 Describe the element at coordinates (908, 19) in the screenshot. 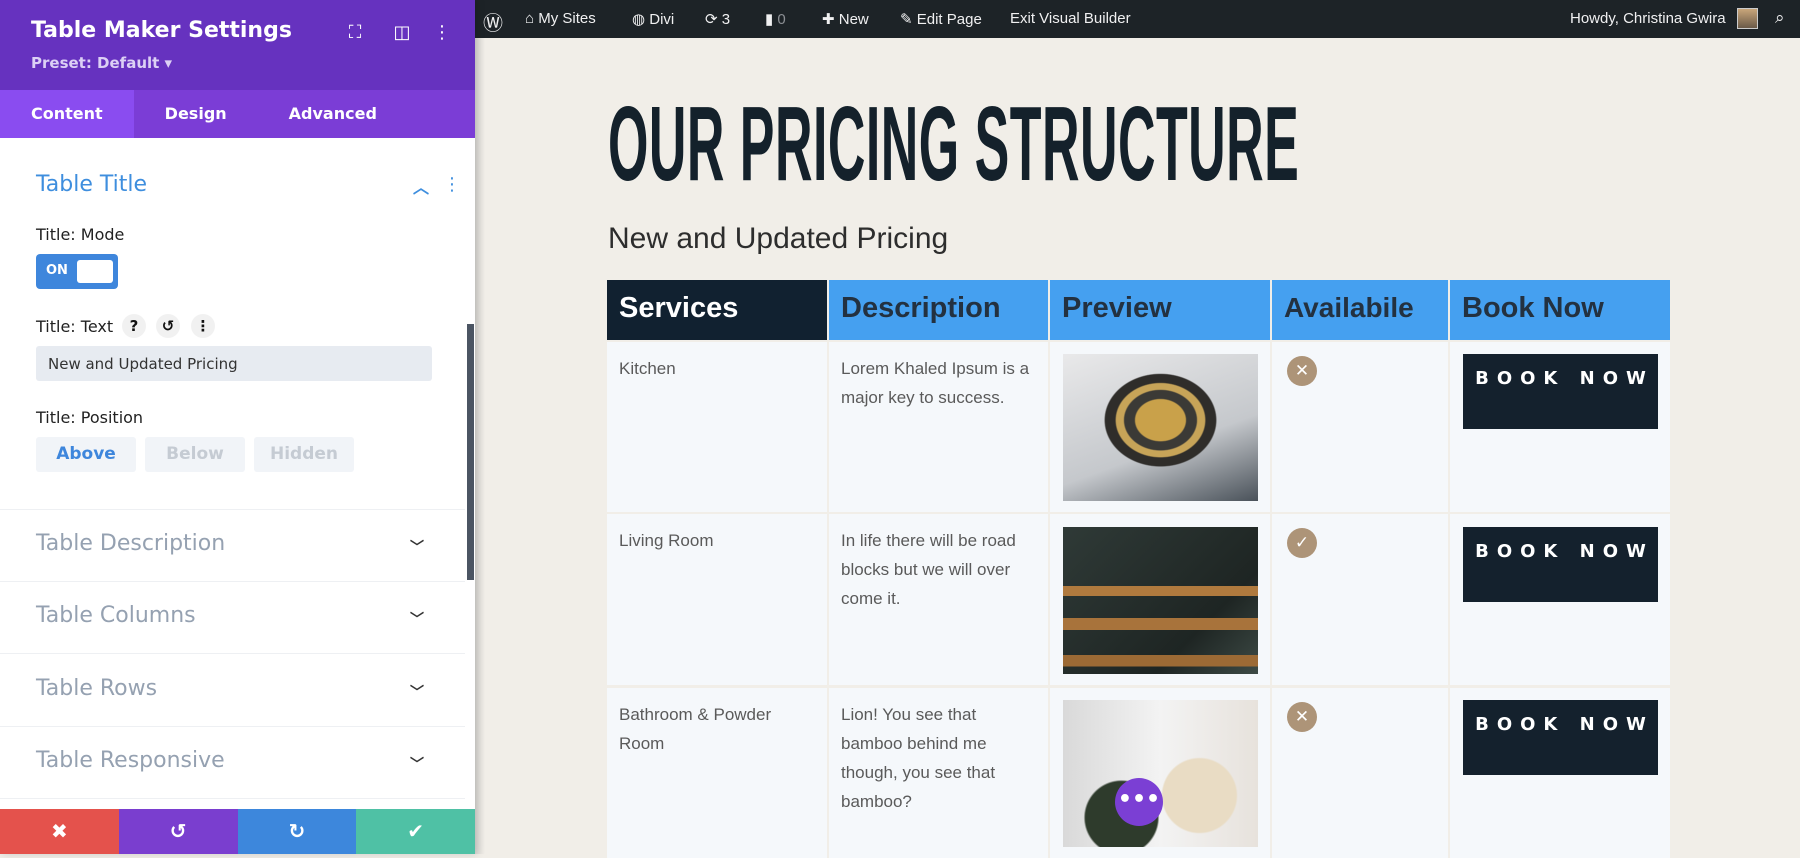

I see `pencil-icon: ✎` at that location.